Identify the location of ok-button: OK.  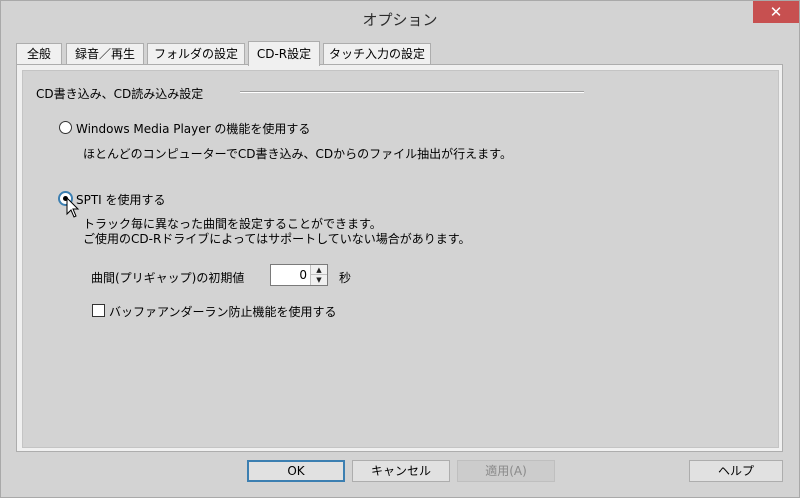
(296, 471).